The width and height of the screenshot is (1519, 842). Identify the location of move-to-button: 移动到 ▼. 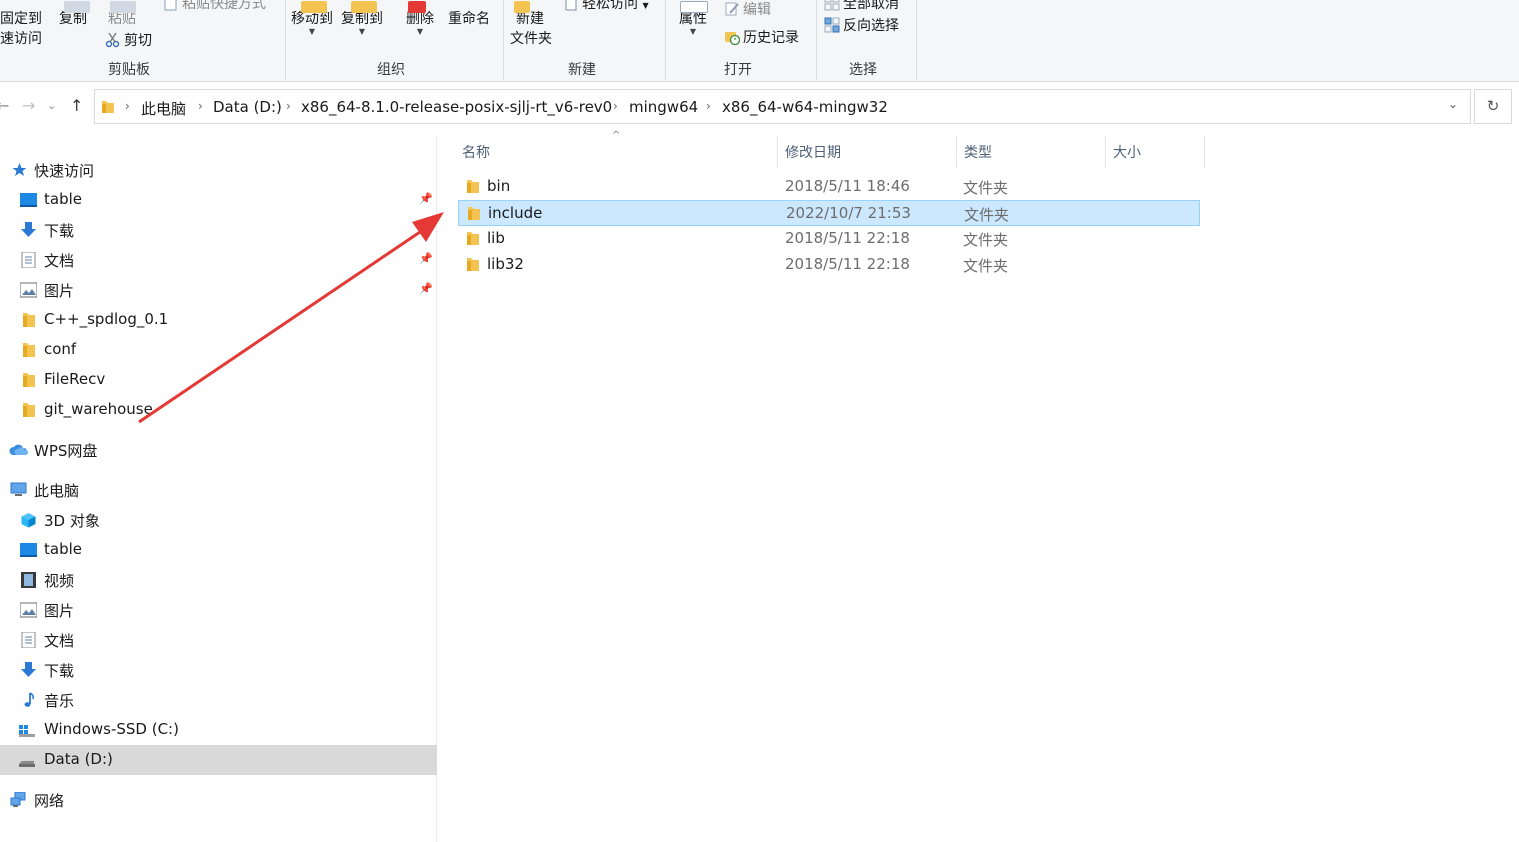
(312, 18).